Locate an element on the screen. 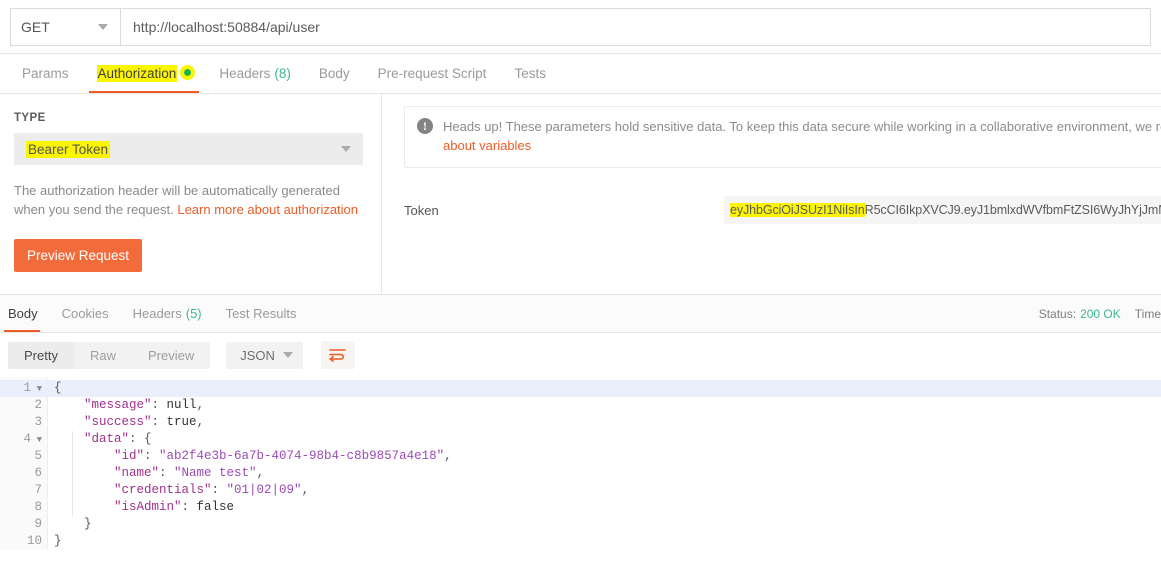 The height and width of the screenshot is (572, 1161). code-token: "id" is located at coordinates (99, 456).